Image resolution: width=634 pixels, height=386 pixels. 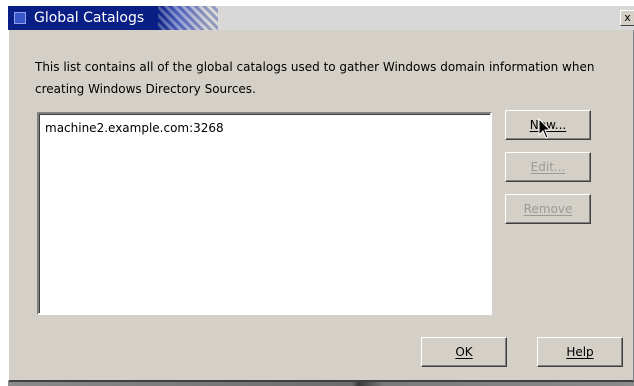 I want to click on ok-button-label: OK, so click(x=464, y=352).